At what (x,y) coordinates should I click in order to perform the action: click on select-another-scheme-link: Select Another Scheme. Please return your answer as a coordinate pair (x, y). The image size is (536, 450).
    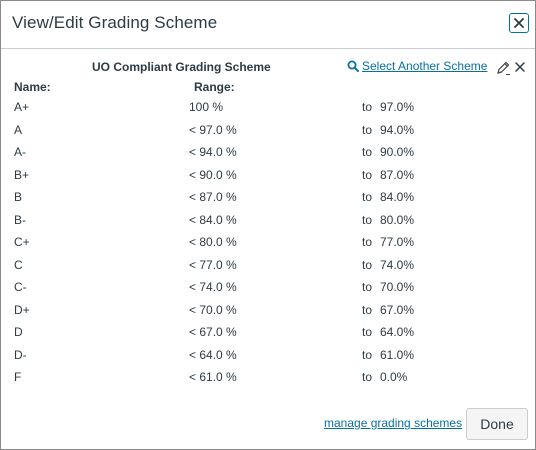
    Looking at the image, I should click on (417, 66).